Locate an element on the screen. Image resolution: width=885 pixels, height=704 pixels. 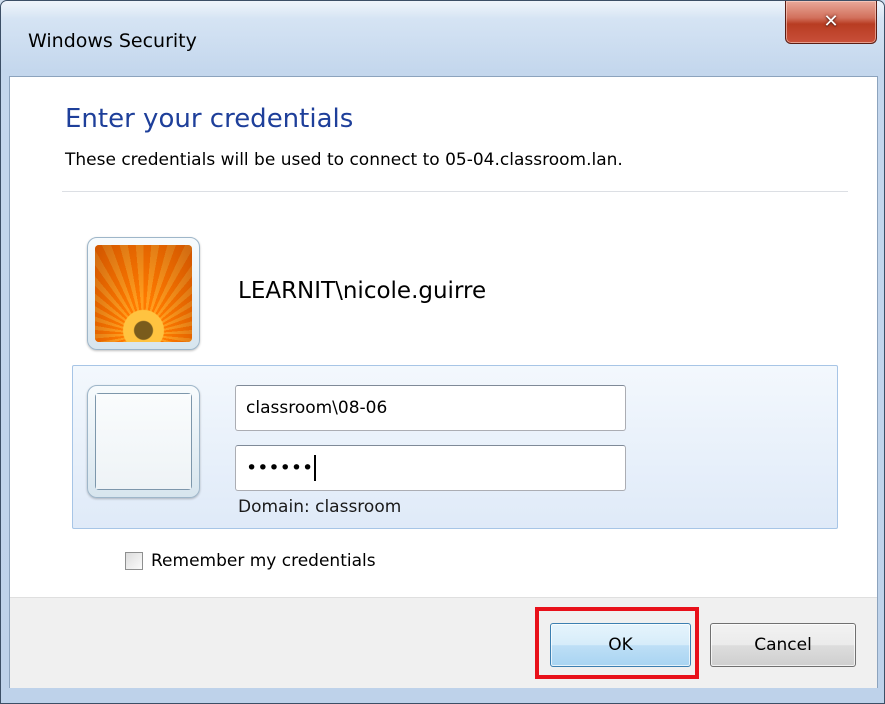
close-button: ✕ is located at coordinates (831, 22).